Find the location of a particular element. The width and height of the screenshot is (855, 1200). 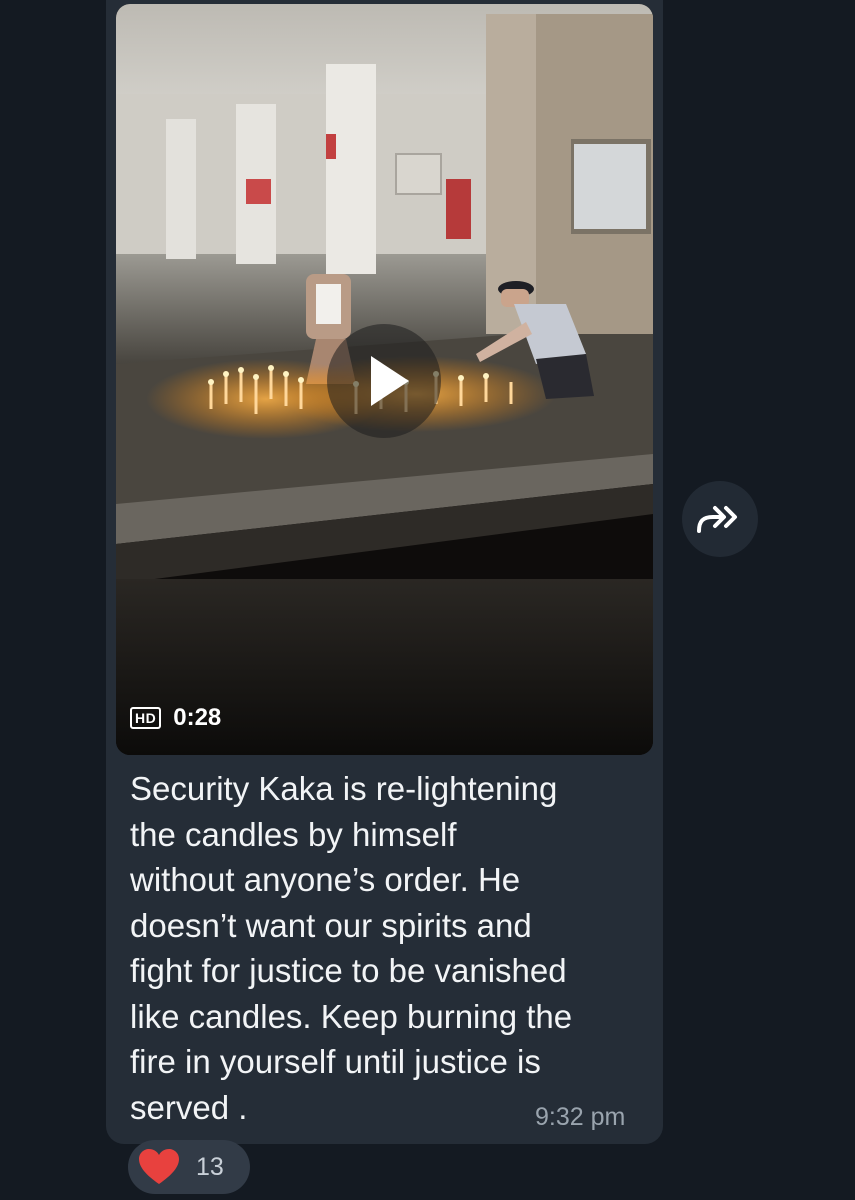

forward-button is located at coordinates (720, 519).